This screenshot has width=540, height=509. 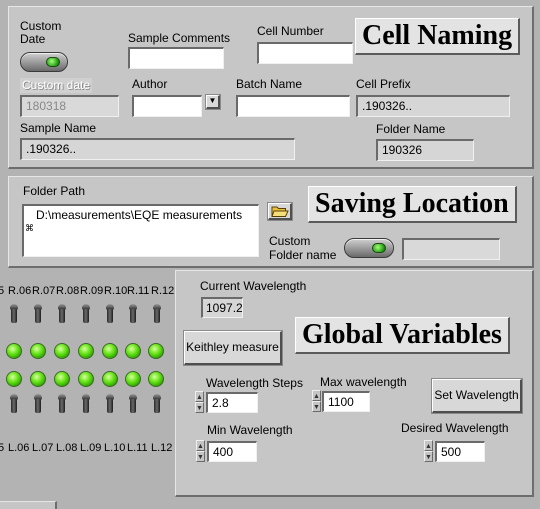 I want to click on bottom-channel-label: L.11, so click(x=137, y=448).